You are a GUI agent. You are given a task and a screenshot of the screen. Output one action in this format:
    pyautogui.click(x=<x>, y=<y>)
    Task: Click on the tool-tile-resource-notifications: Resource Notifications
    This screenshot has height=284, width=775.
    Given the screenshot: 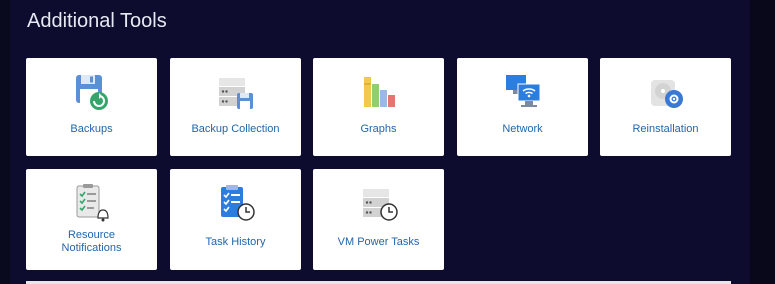 What is the action you would take?
    pyautogui.click(x=91, y=219)
    